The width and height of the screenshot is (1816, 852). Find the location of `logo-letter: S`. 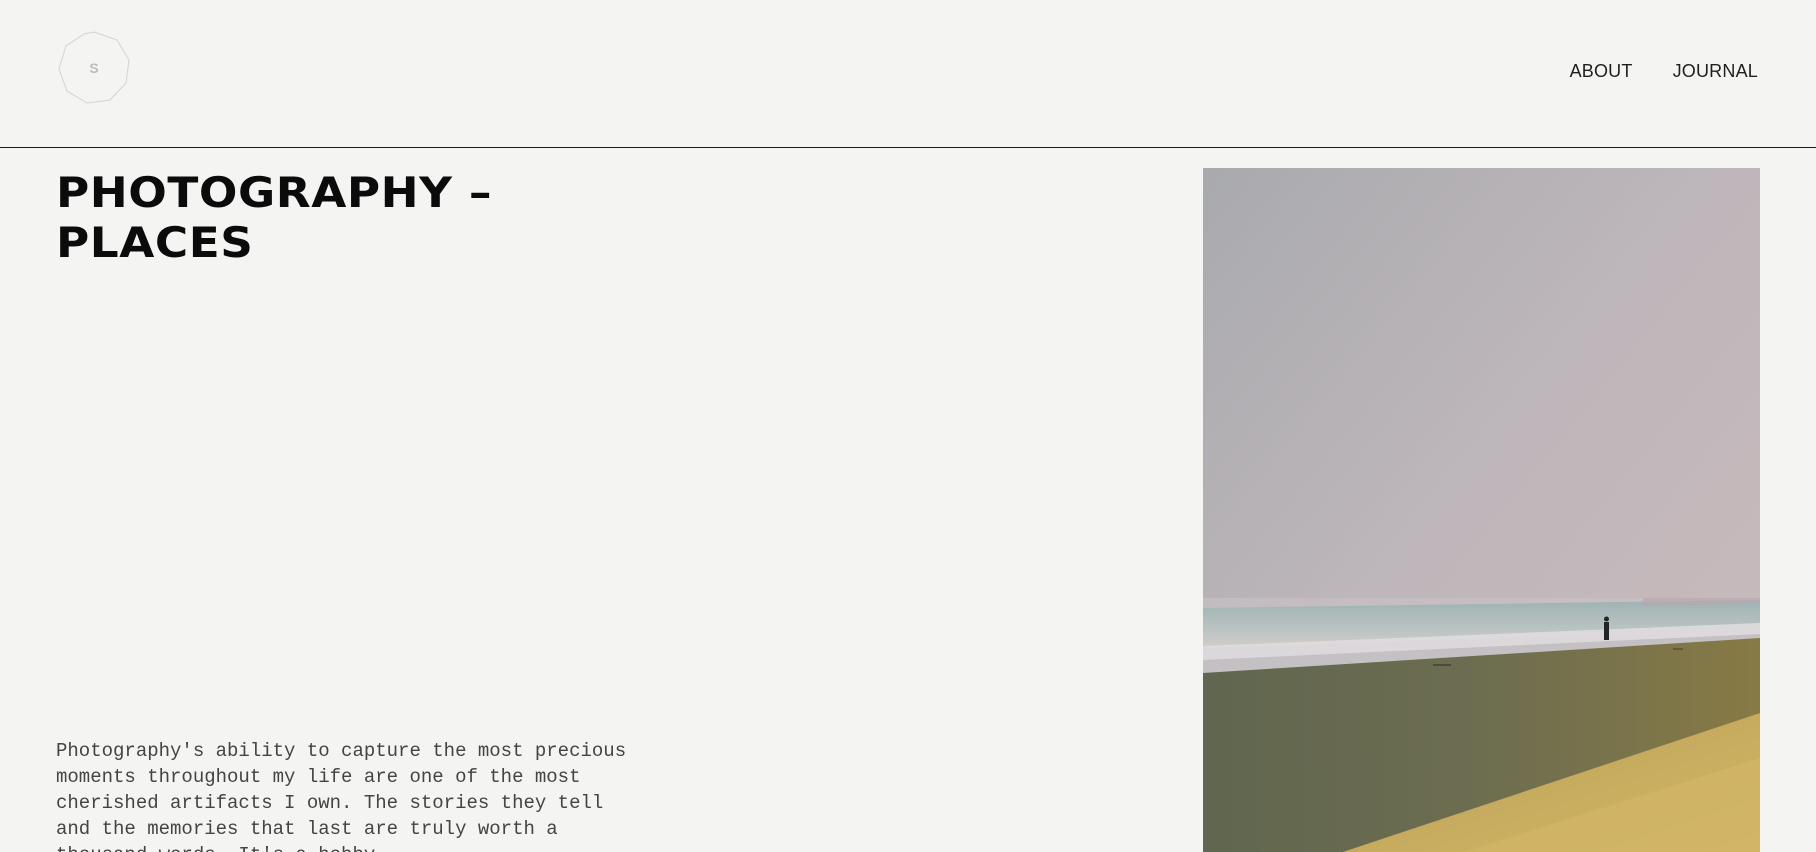

logo-letter: S is located at coordinates (94, 68).